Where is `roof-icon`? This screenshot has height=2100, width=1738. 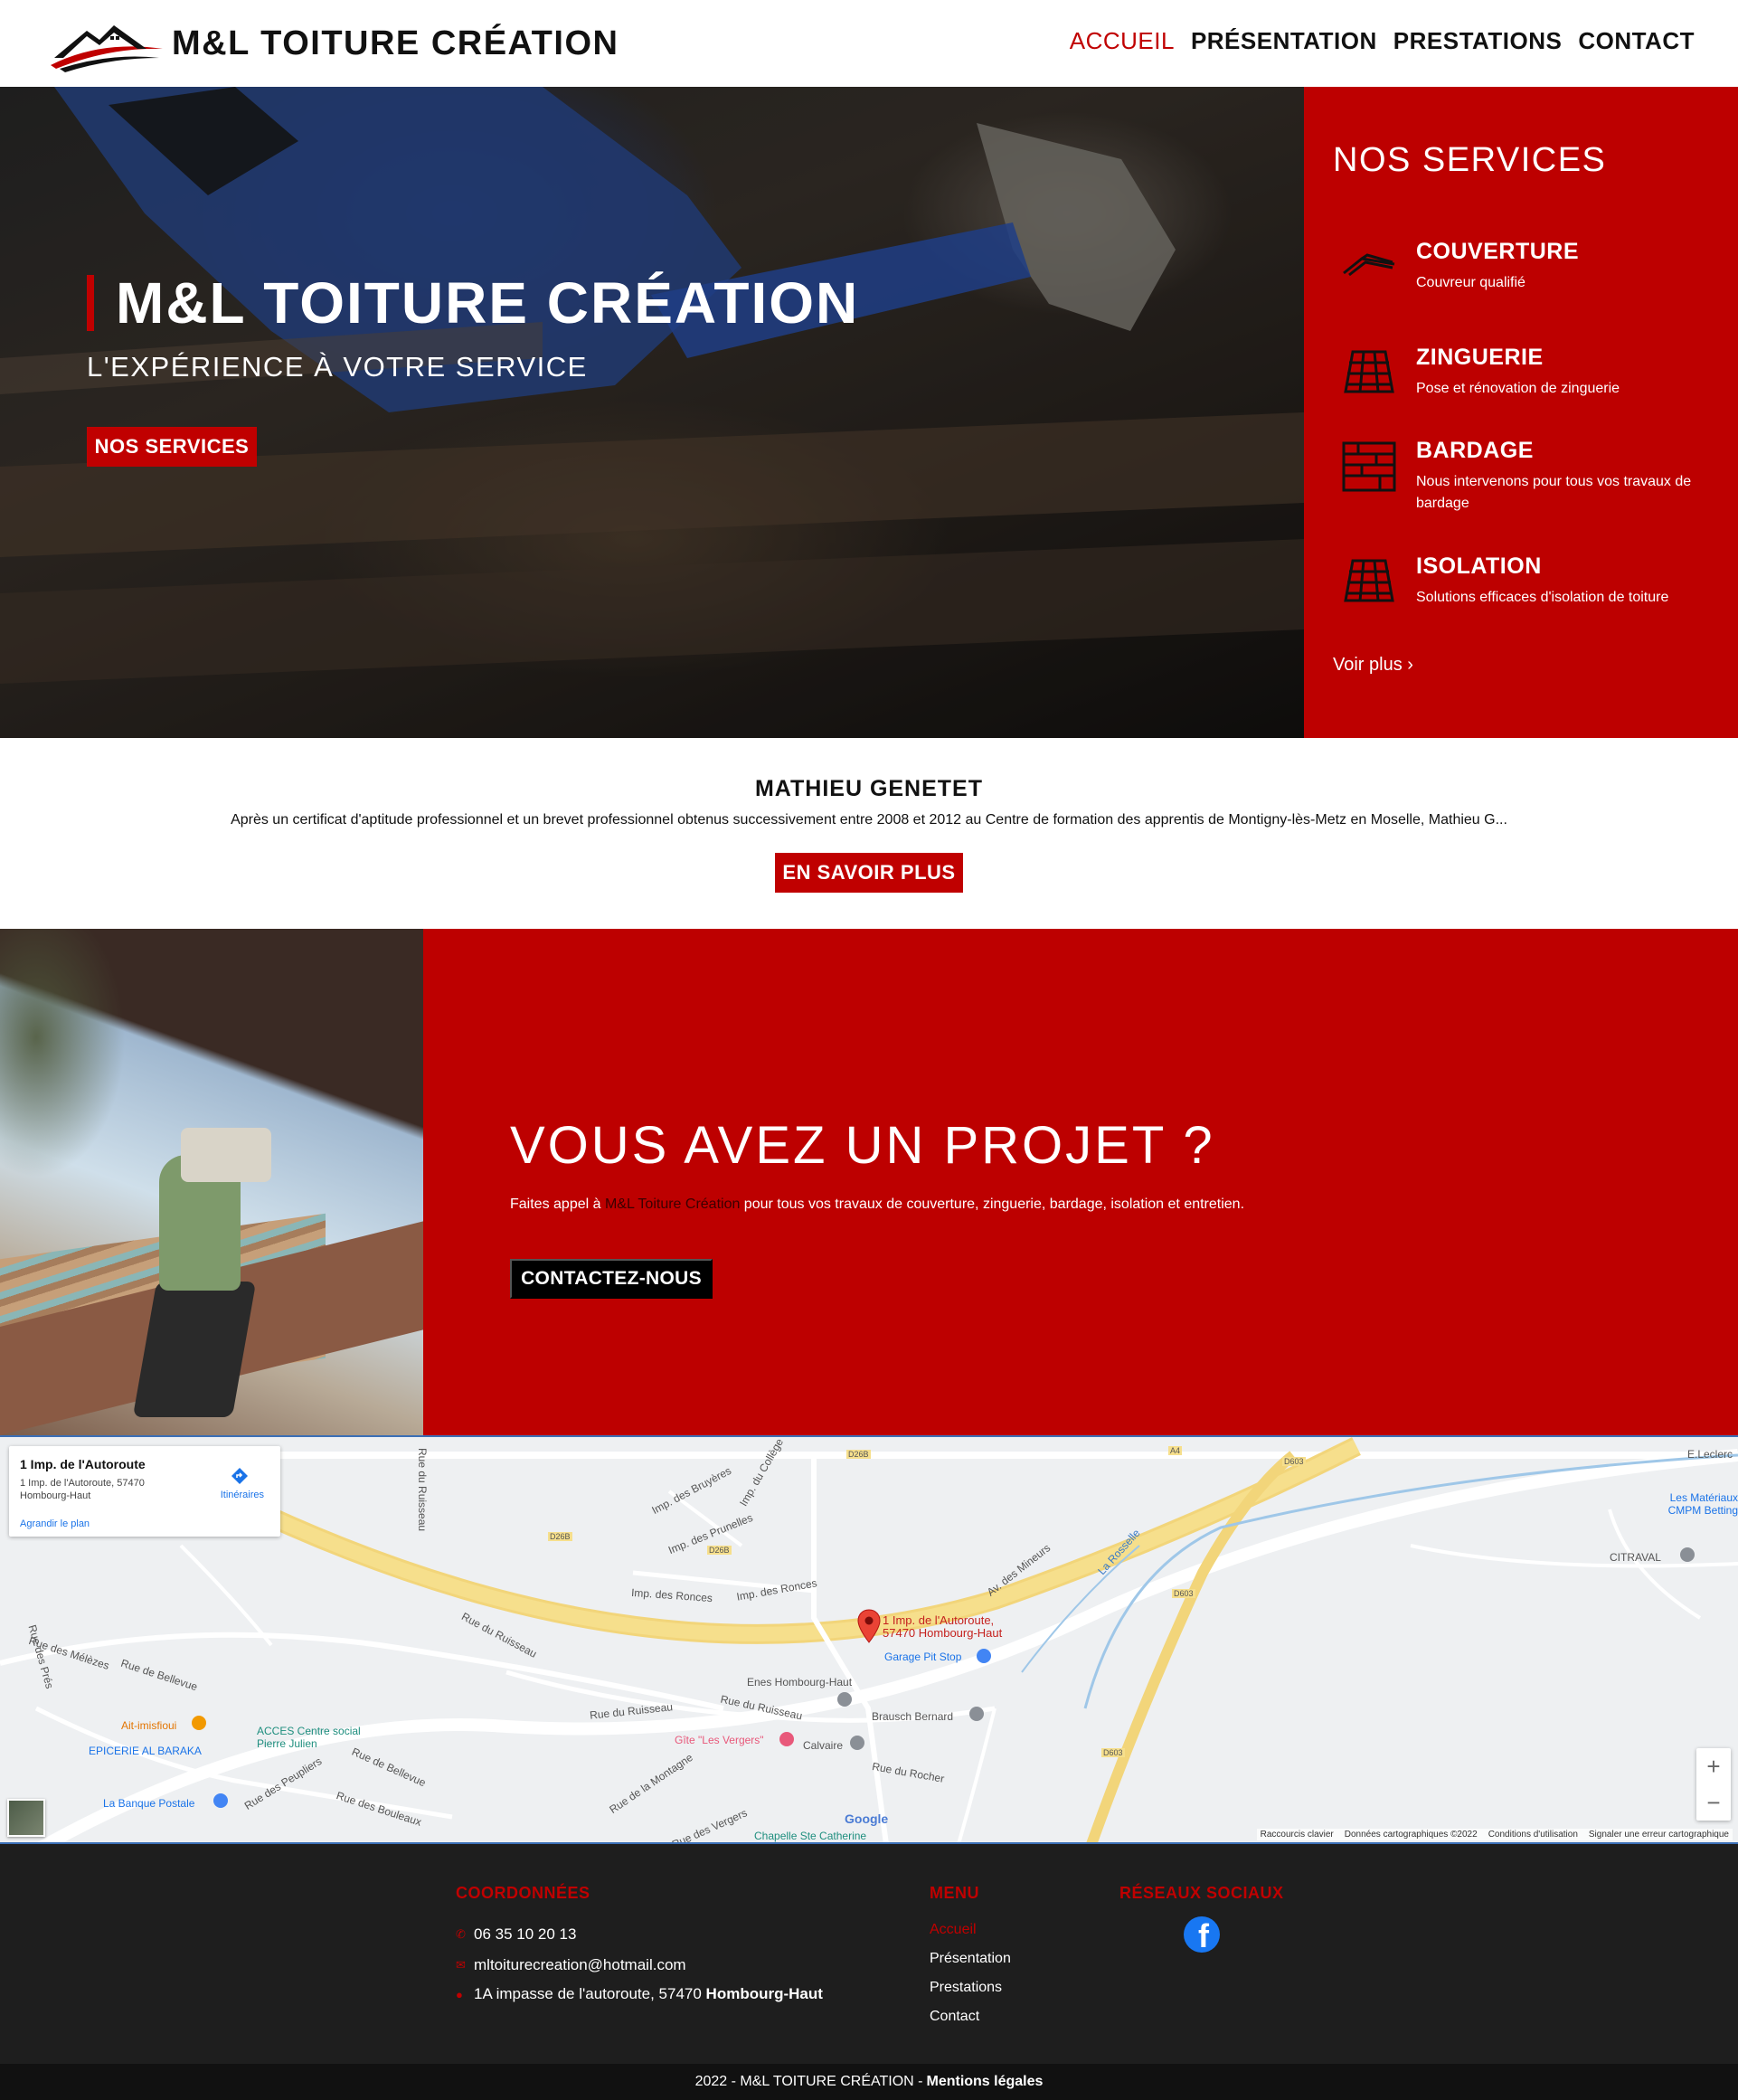 roof-icon is located at coordinates (1369, 266).